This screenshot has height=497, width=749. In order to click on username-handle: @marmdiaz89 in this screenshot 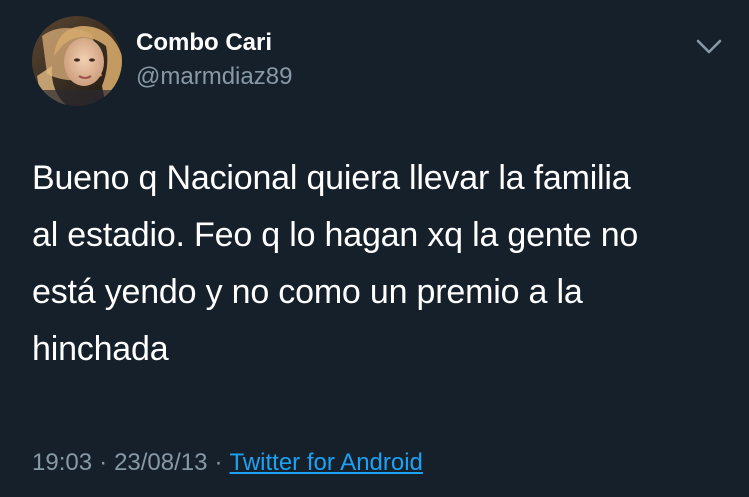, I will do `click(214, 77)`.